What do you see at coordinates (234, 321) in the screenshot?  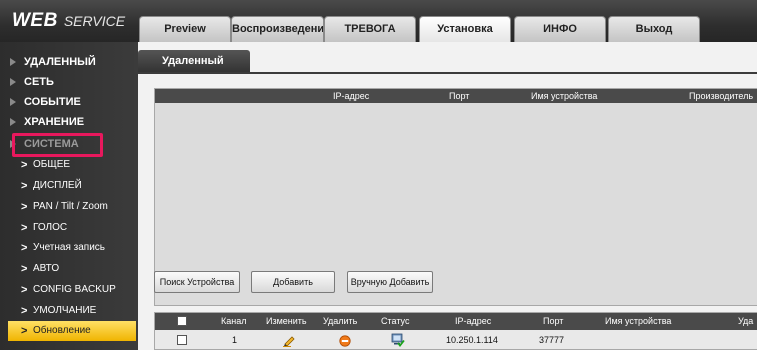 I see `col-channel: Канал` at bounding box center [234, 321].